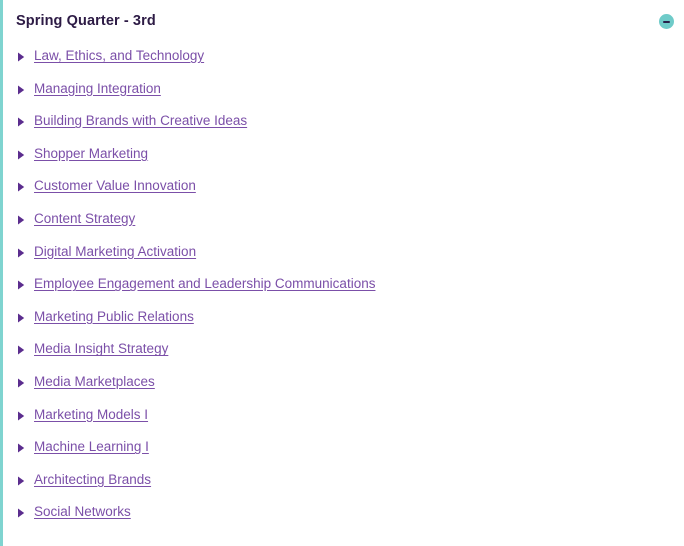  What do you see at coordinates (92, 479) in the screenshot?
I see `course-link: Architecting Brands` at bounding box center [92, 479].